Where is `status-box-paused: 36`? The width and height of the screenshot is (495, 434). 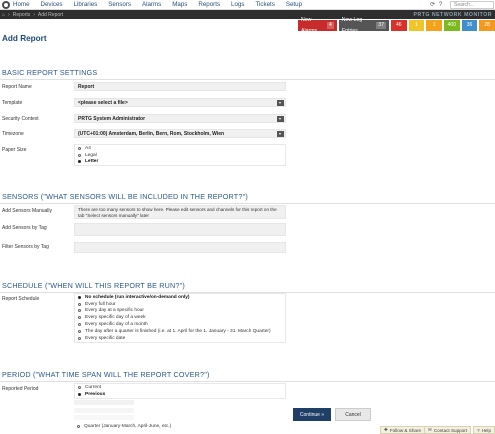 status-box-paused: 36 is located at coordinates (469, 25).